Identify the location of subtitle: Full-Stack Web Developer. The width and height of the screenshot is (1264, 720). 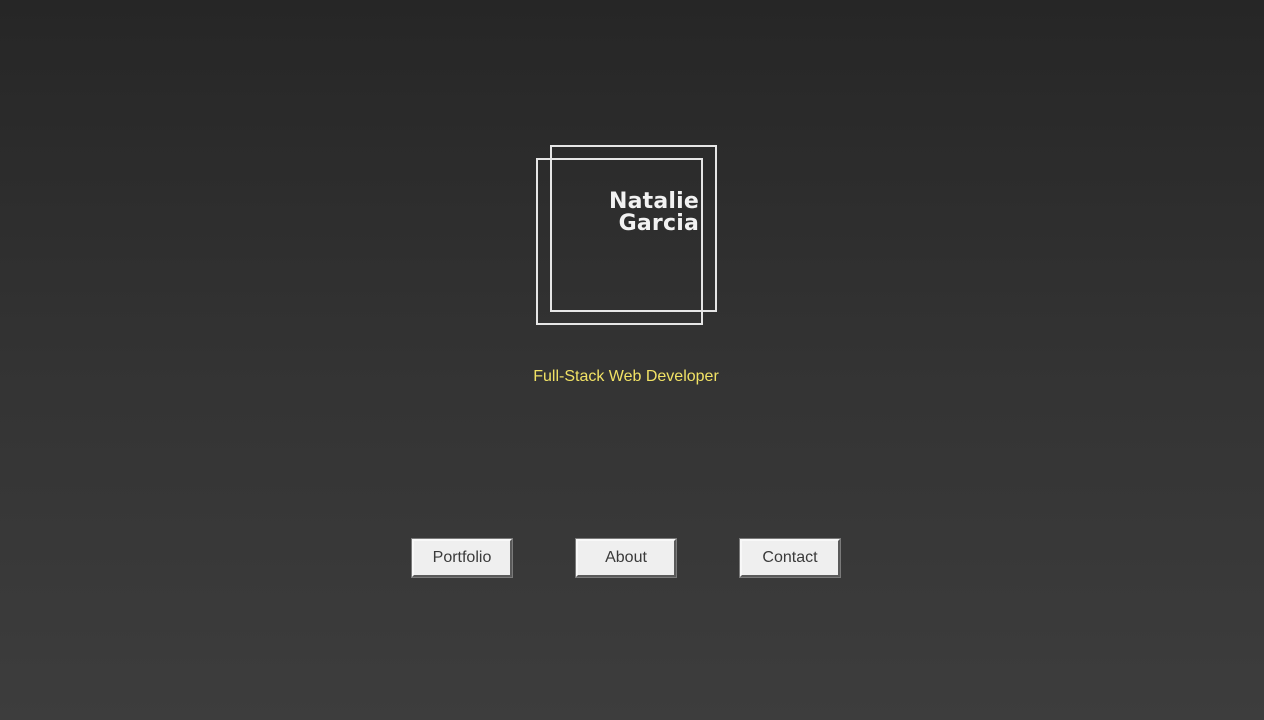
(626, 376).